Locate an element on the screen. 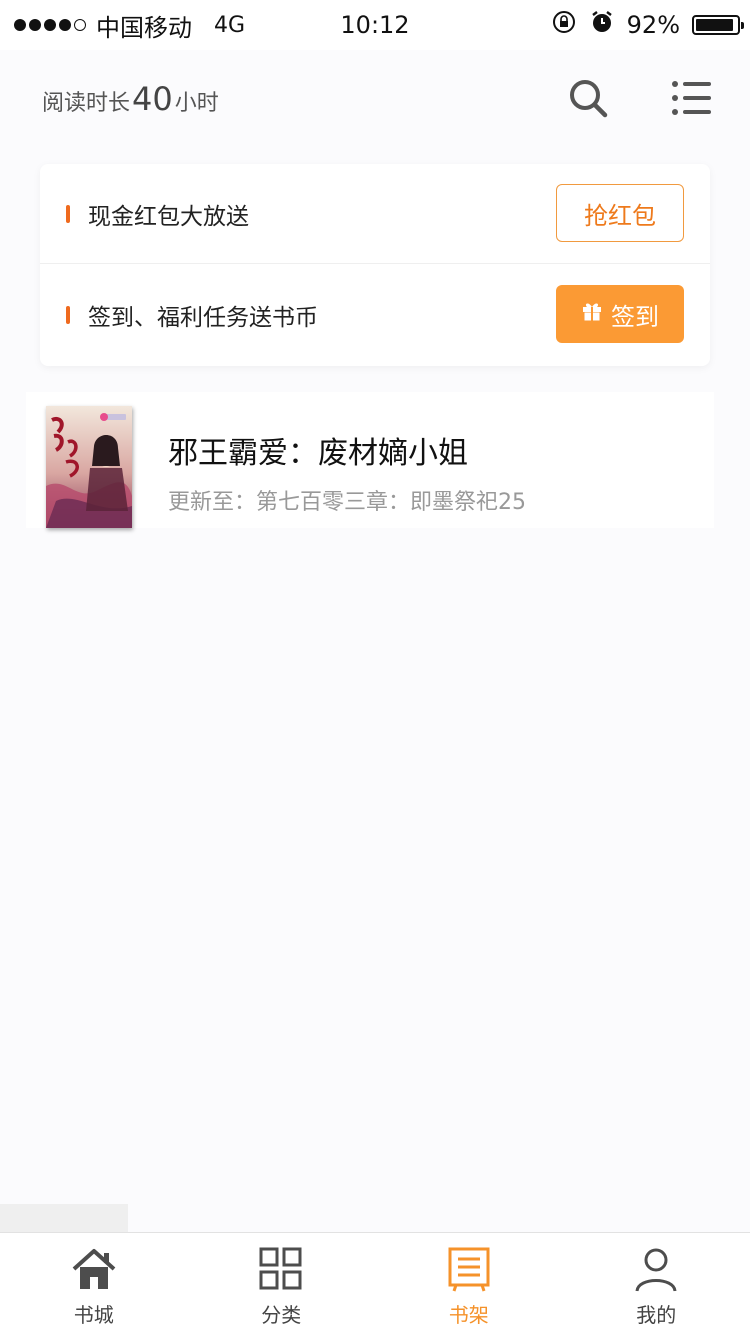 The image size is (750, 1334). carrier-name: 中国移动 is located at coordinates (144, 27).